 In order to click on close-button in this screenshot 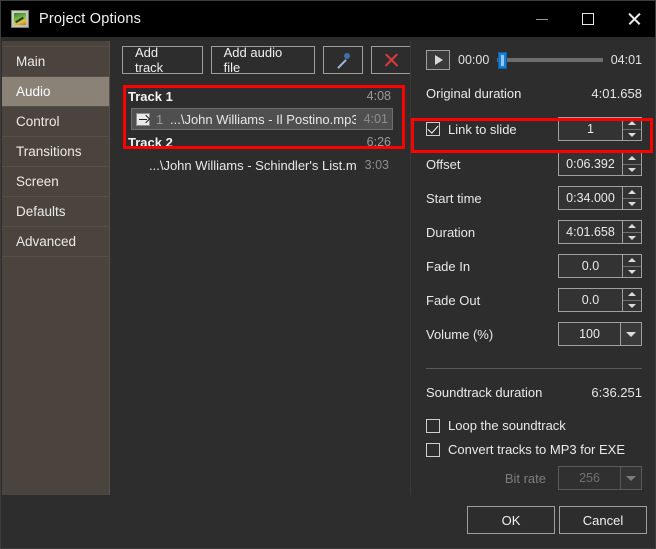, I will do `click(633, 19)`.